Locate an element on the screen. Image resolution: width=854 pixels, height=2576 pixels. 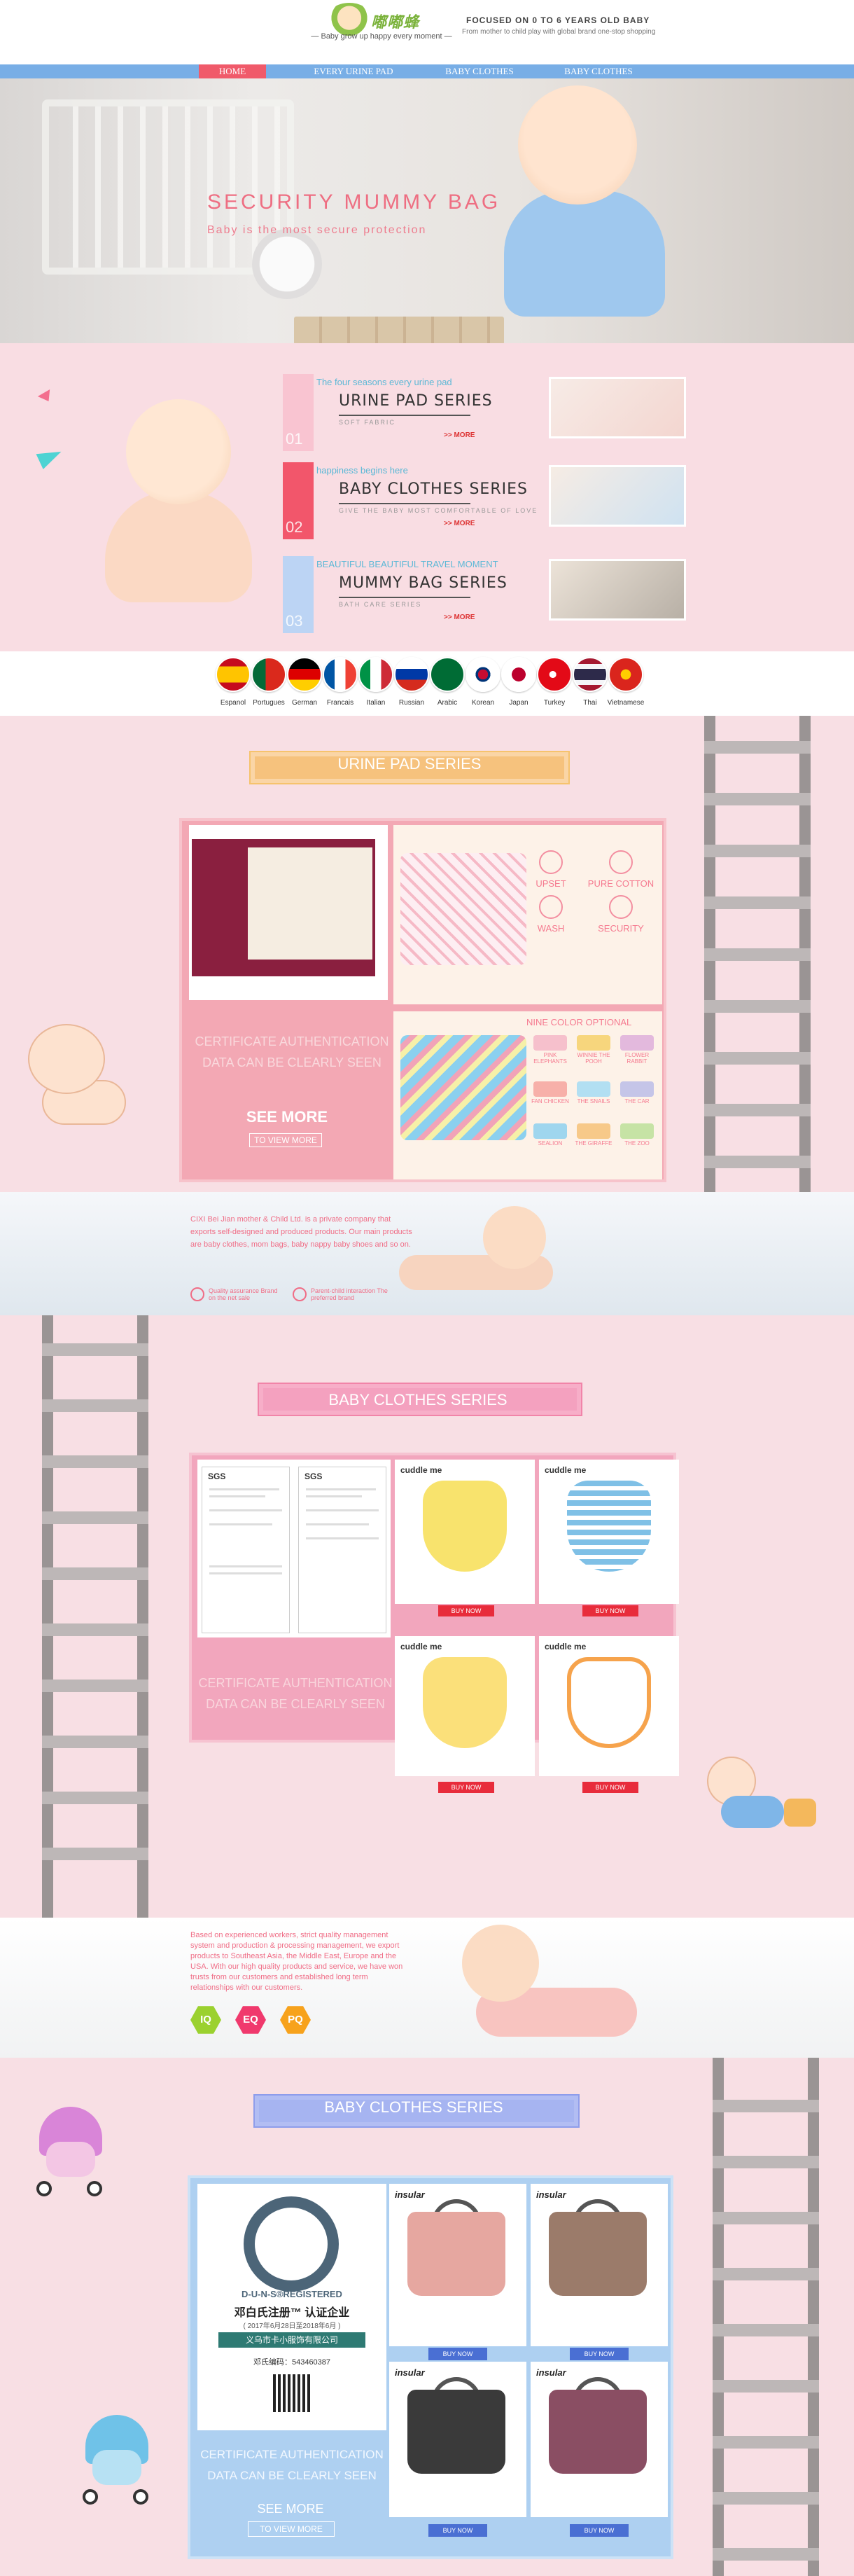
duns-code: 邓氏编码：543460387 is located at coordinates (292, 2363).